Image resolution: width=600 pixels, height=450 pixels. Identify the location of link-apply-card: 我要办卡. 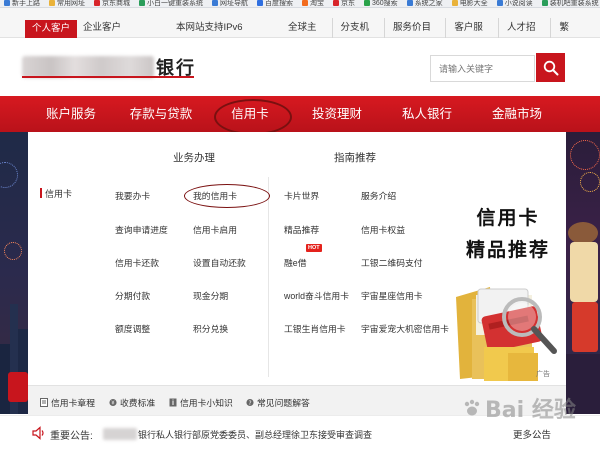
(132, 195).